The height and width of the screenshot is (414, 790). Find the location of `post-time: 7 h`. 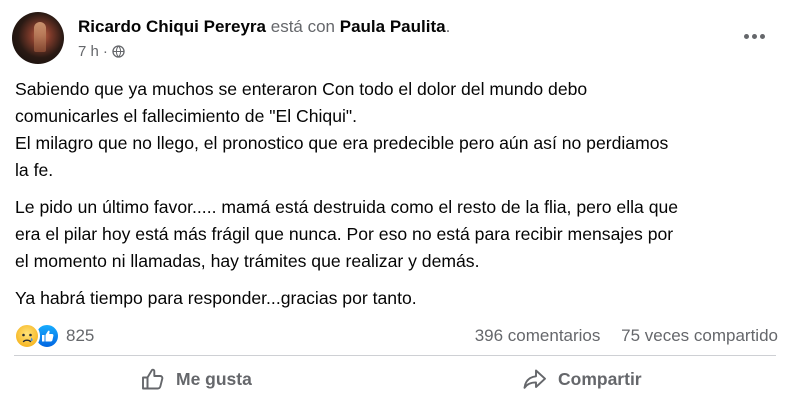

post-time: 7 h is located at coordinates (88, 51).